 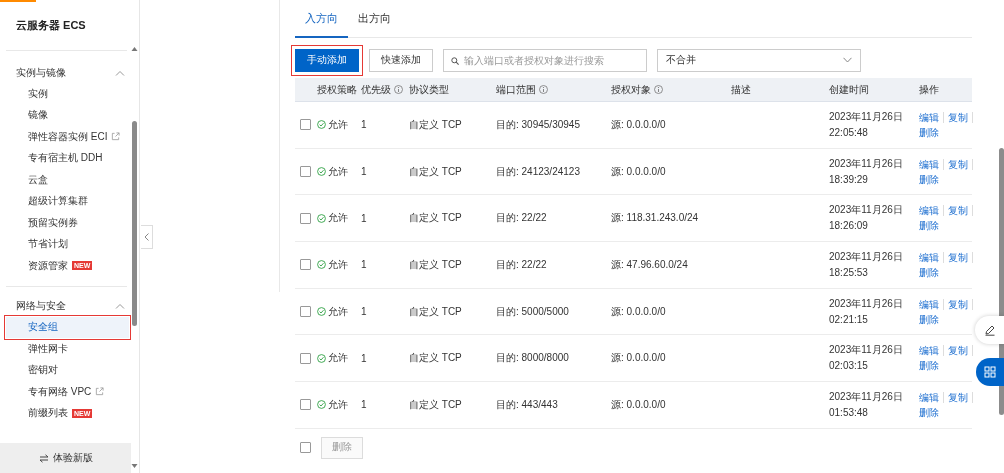 I want to click on tab: 入方向, so click(x=321, y=19).